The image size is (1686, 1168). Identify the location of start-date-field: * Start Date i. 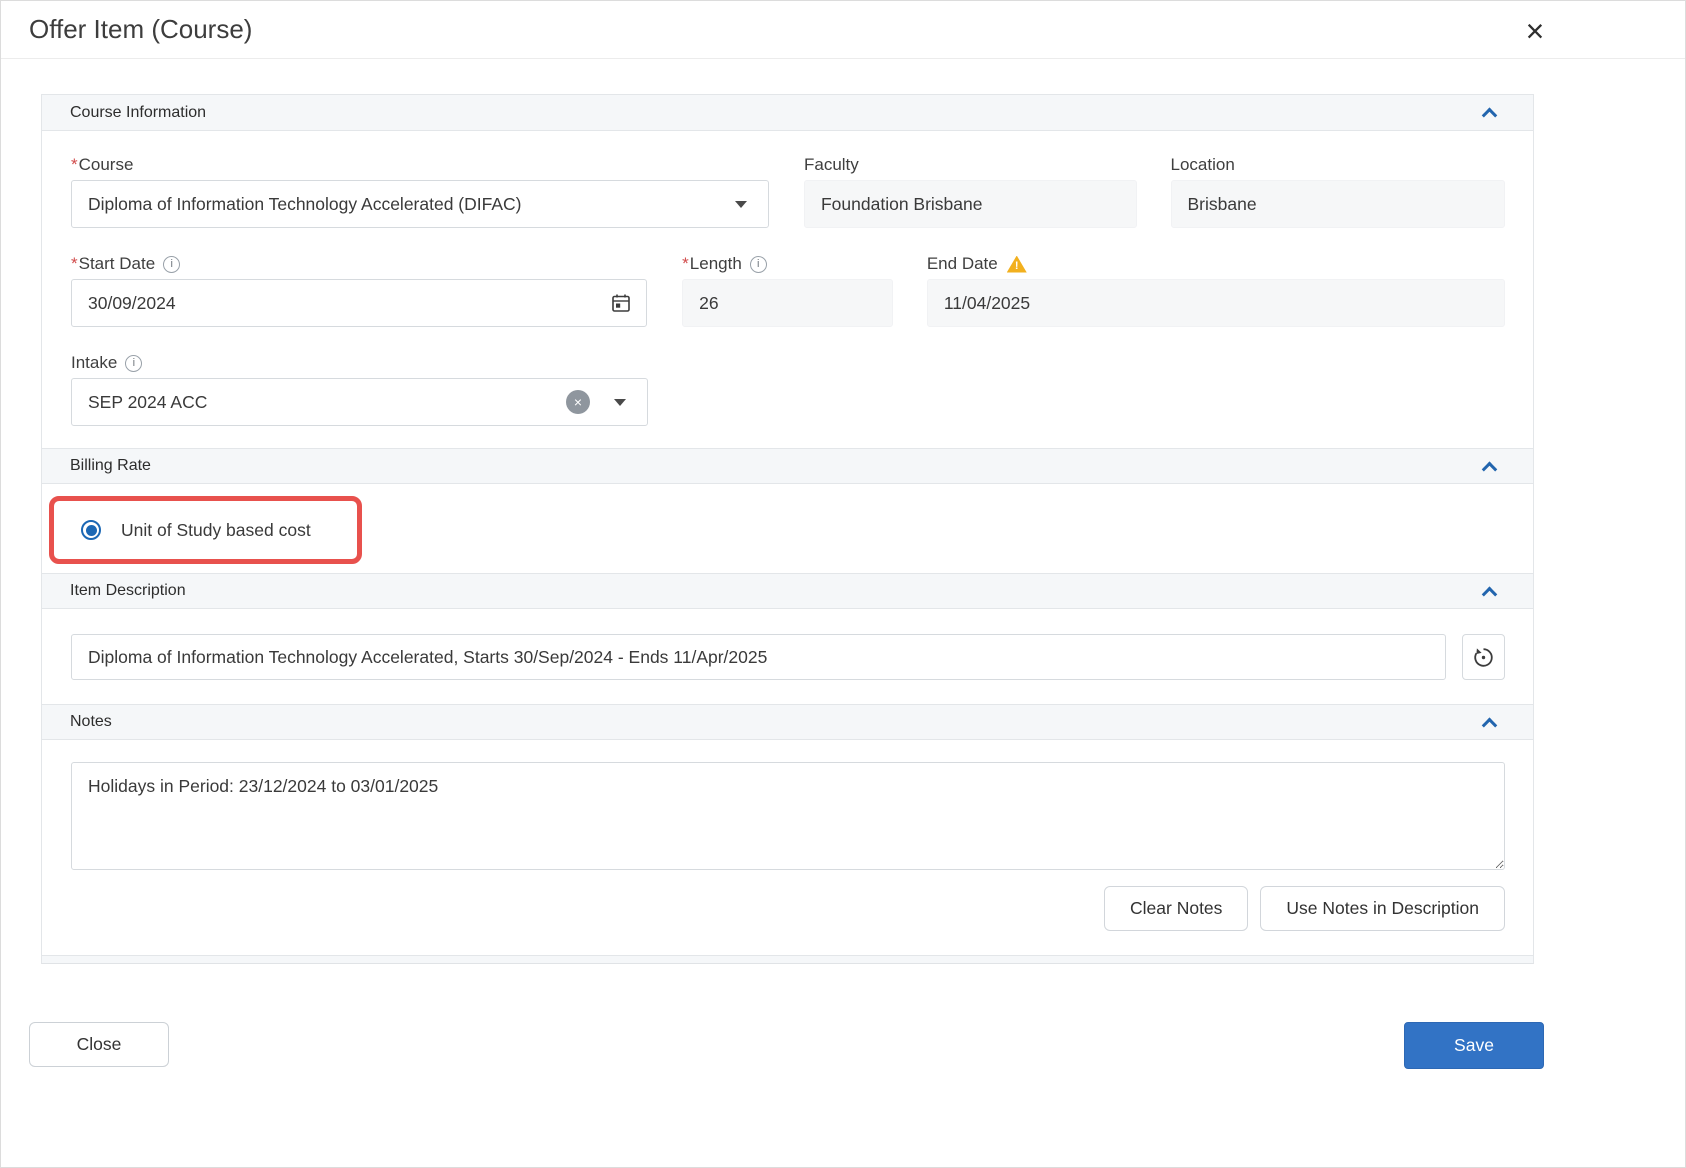
(359, 290).